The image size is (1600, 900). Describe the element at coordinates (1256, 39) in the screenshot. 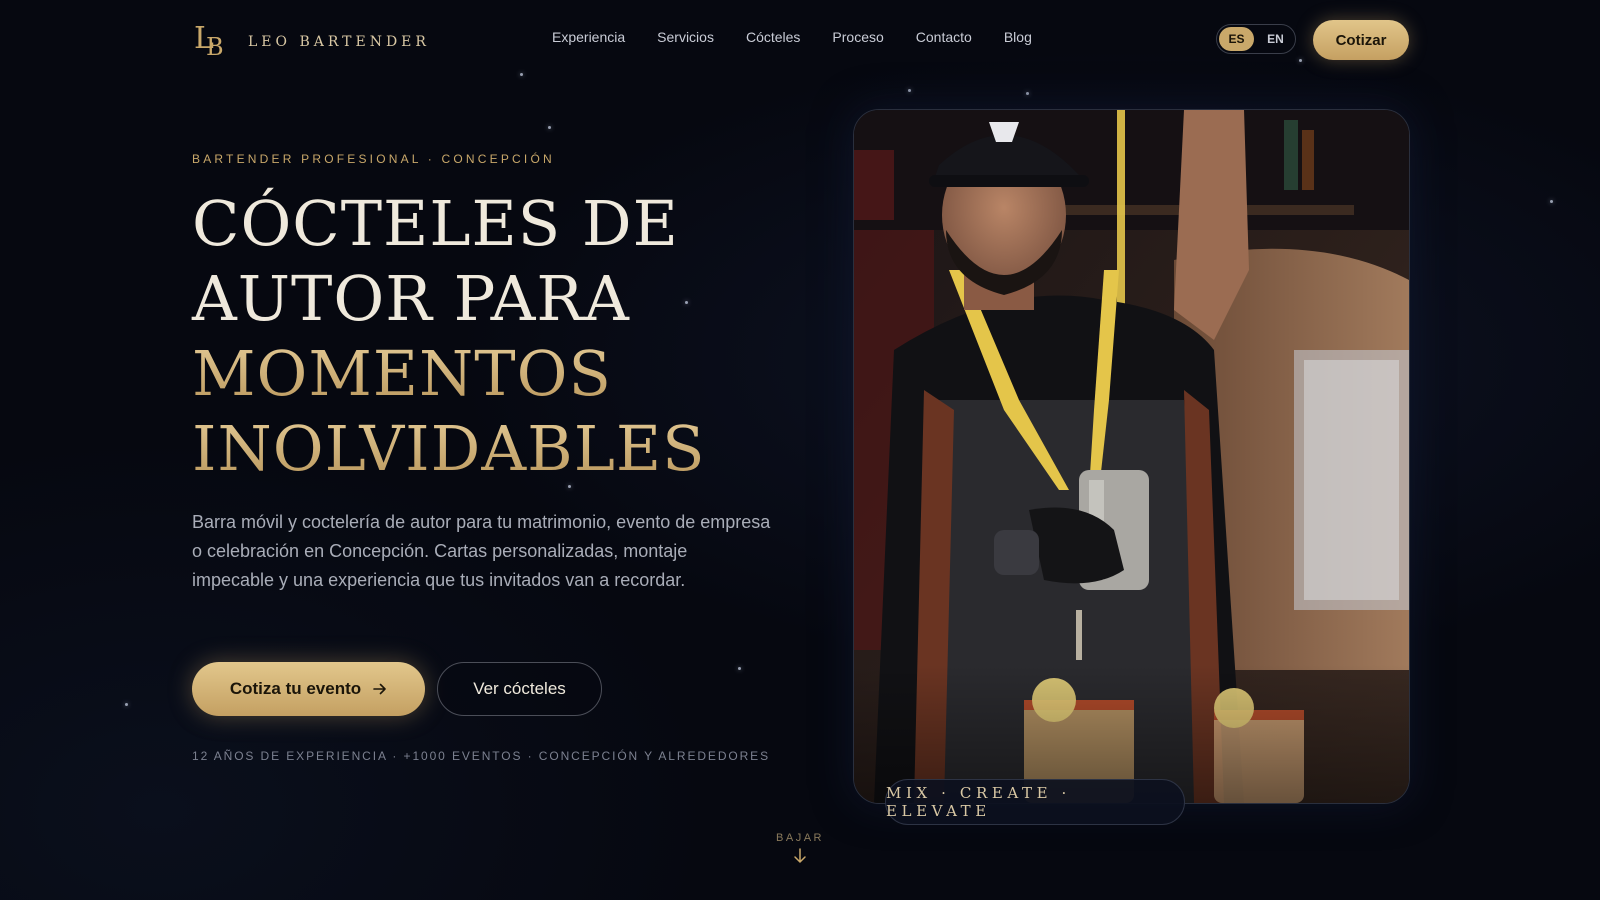

I see `language-switcher: ES EN` at that location.